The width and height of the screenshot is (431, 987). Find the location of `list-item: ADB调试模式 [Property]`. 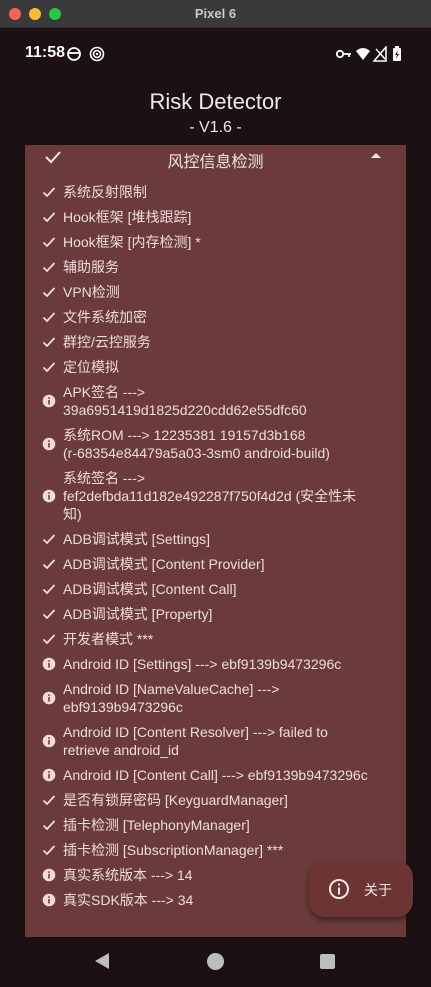

list-item: ADB调试模式 [Property] is located at coordinates (215, 614).